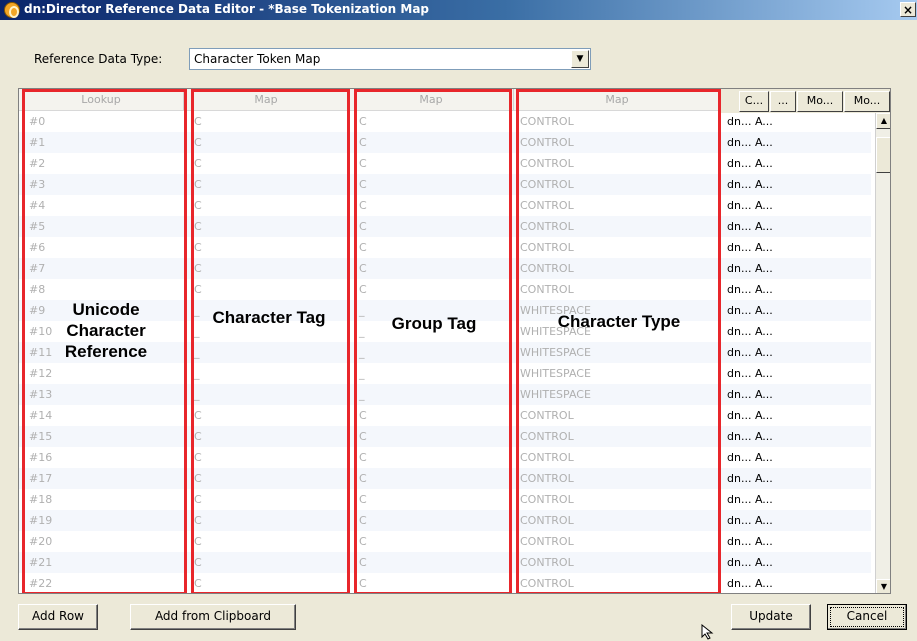  Describe the element at coordinates (370, 121) in the screenshot. I see `table-row: #0 C C CONTROL` at that location.